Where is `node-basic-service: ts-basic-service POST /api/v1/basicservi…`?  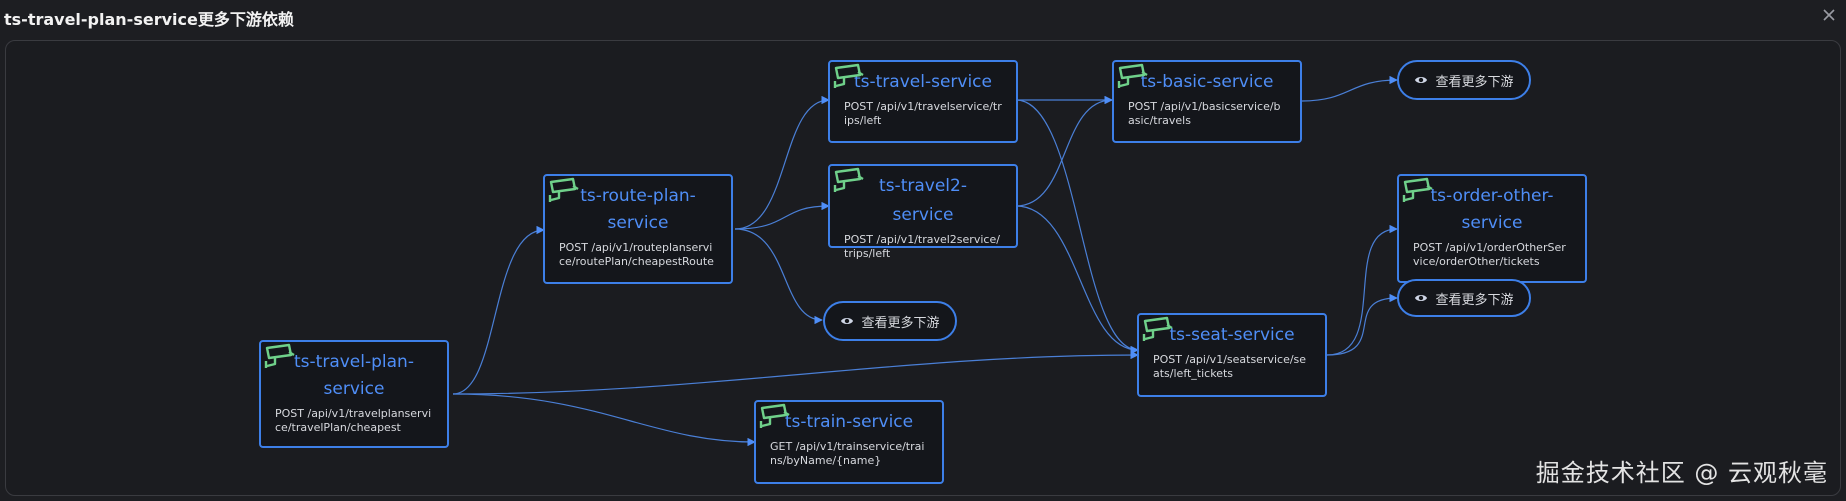 node-basic-service: ts-basic-service POST /api/v1/basicservi… is located at coordinates (1207, 101).